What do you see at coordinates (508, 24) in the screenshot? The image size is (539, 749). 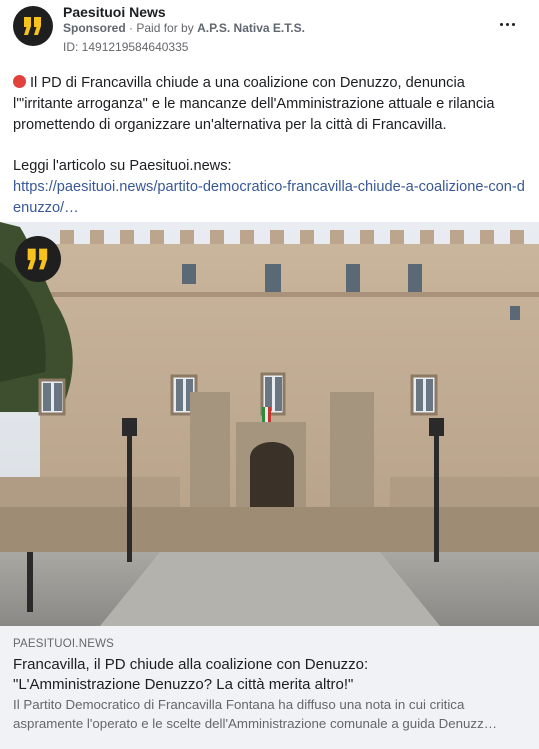 I see `more-options-icon` at bounding box center [508, 24].